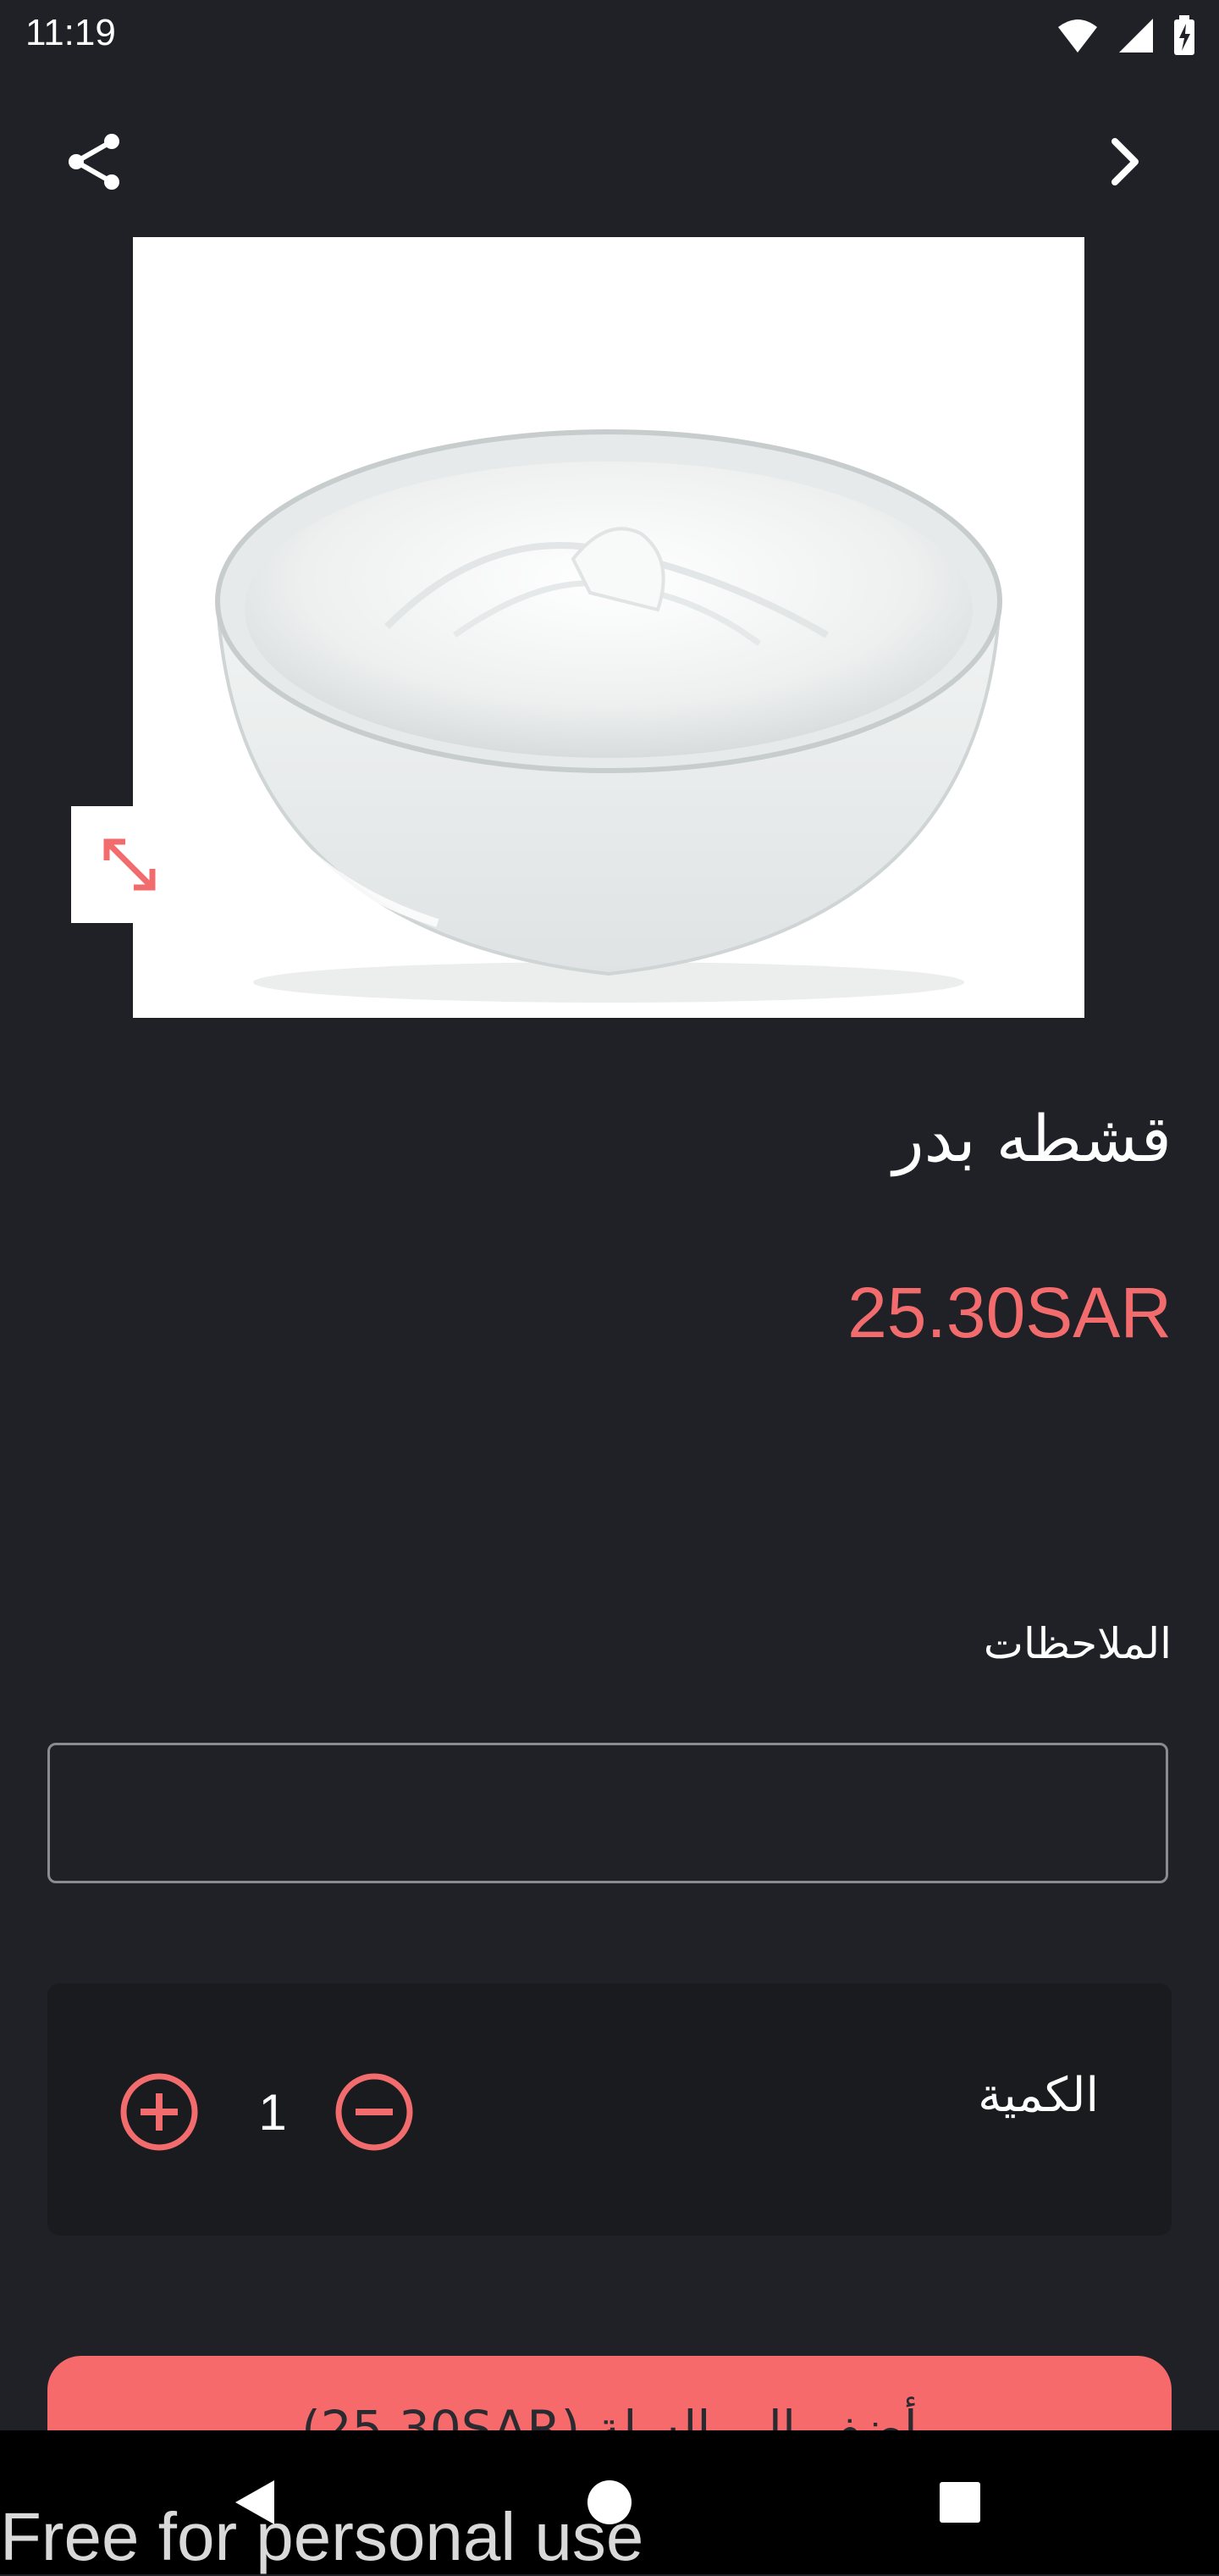  What do you see at coordinates (322, 2536) in the screenshot?
I see `watermark-text: Free for personal use` at bounding box center [322, 2536].